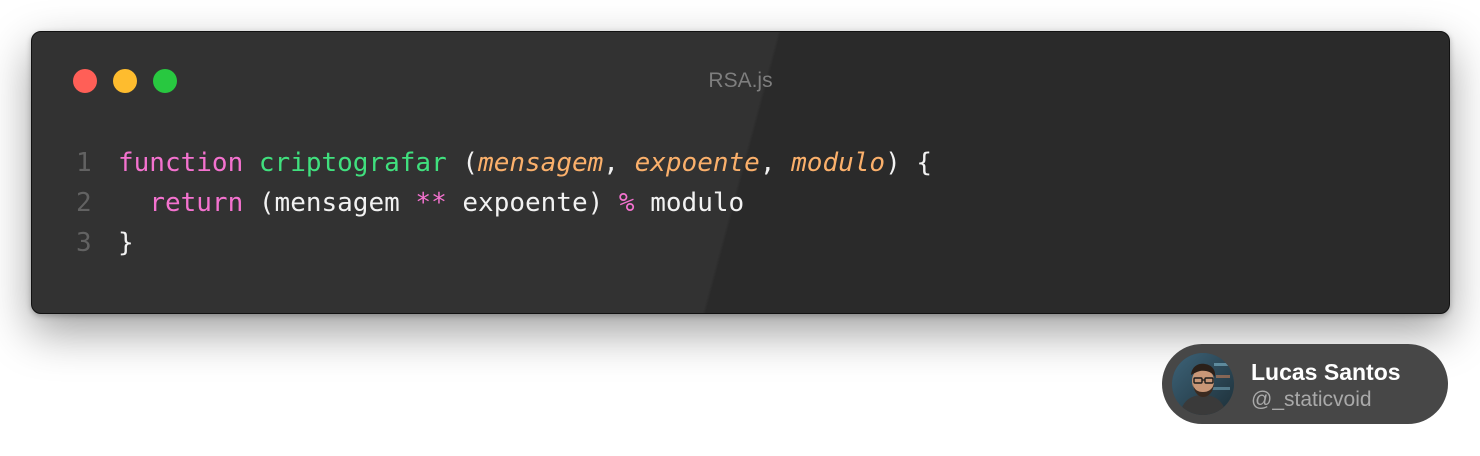 Image resolution: width=1480 pixels, height=456 pixels. What do you see at coordinates (626, 203) in the screenshot?
I see `code-token-operator: %` at bounding box center [626, 203].